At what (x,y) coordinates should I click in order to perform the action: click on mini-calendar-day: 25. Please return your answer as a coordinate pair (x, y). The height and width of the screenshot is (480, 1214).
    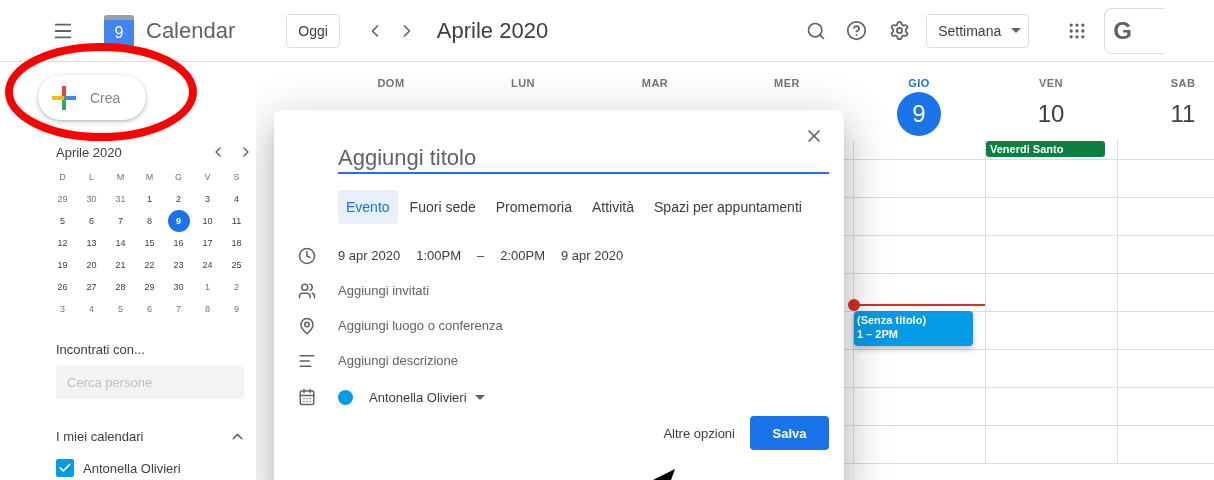
    Looking at the image, I should click on (236, 265).